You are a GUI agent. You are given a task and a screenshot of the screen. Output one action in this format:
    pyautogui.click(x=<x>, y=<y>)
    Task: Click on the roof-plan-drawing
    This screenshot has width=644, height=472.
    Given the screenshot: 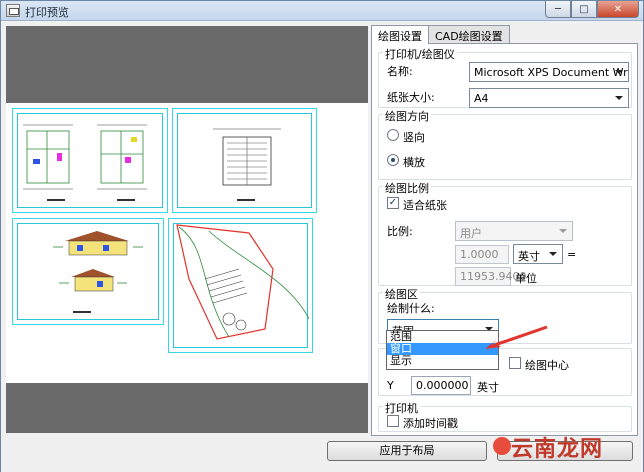 What is the action you would take?
    pyautogui.click(x=247, y=164)
    